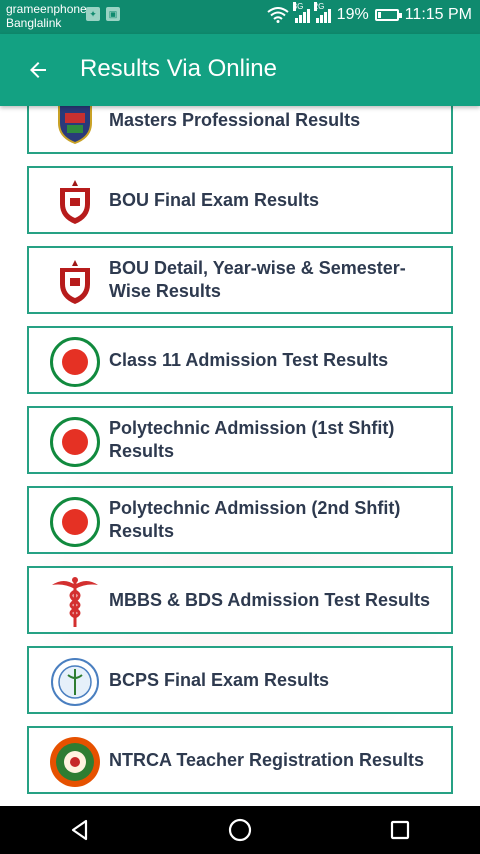 This screenshot has width=480, height=854. Describe the element at coordinates (214, 199) in the screenshot. I see `result-item-label: BOU Final Exam Results` at that location.